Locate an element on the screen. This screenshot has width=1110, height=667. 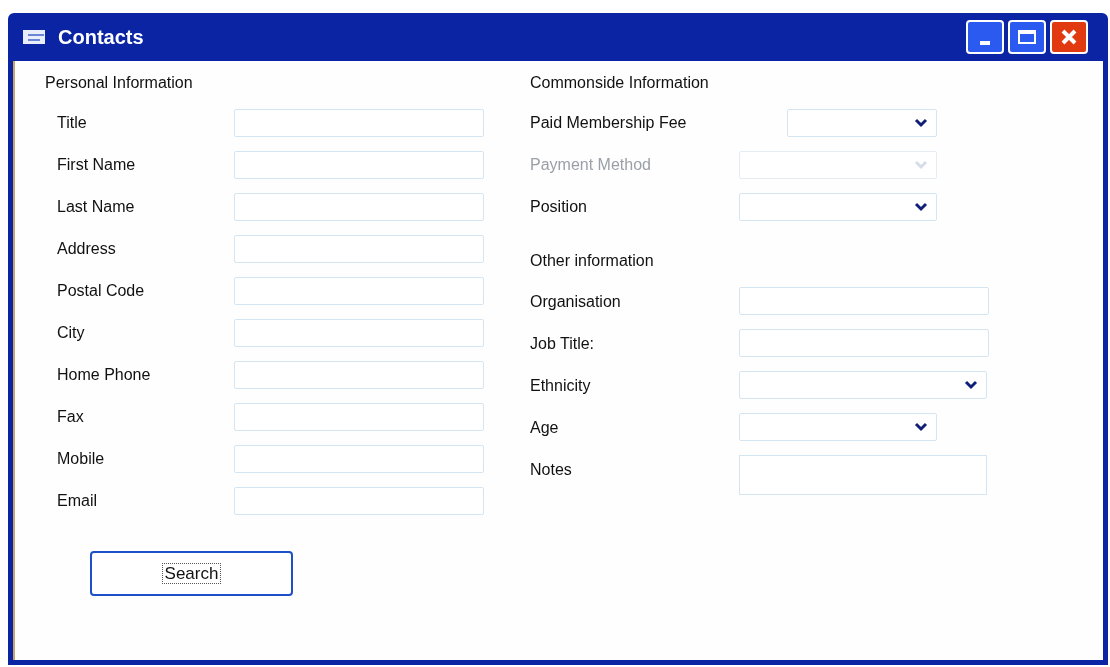
close-icon is located at coordinates (1069, 37).